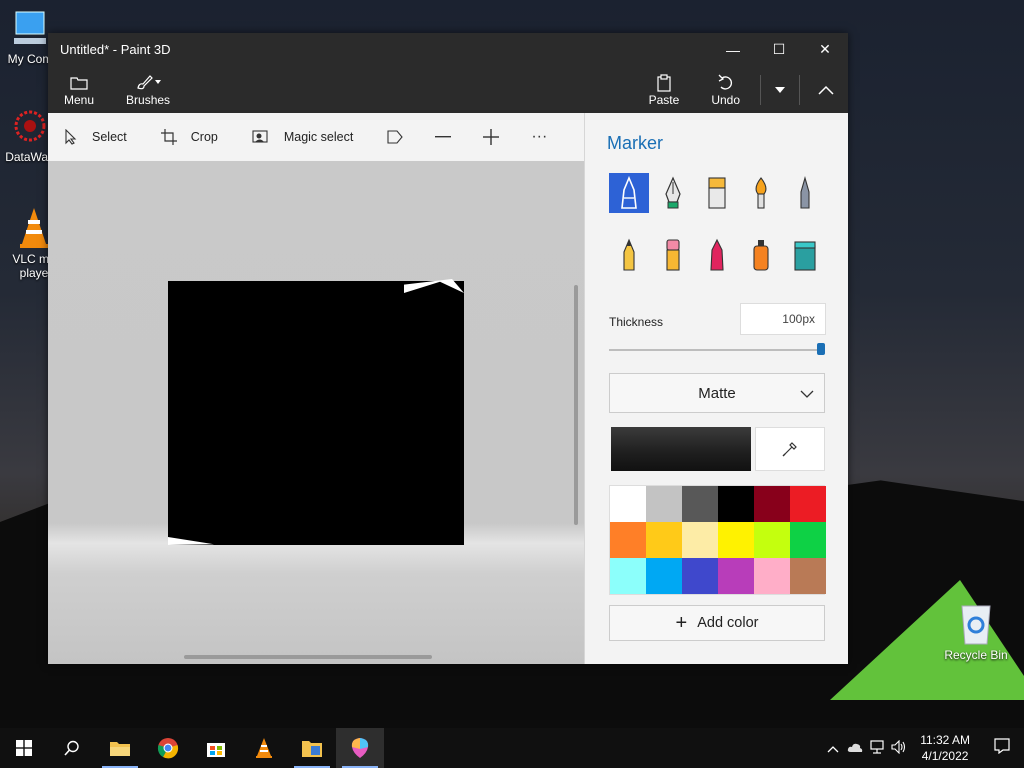  What do you see at coordinates (360, 748) in the screenshot?
I see `taskbar-paint3d` at bounding box center [360, 748].